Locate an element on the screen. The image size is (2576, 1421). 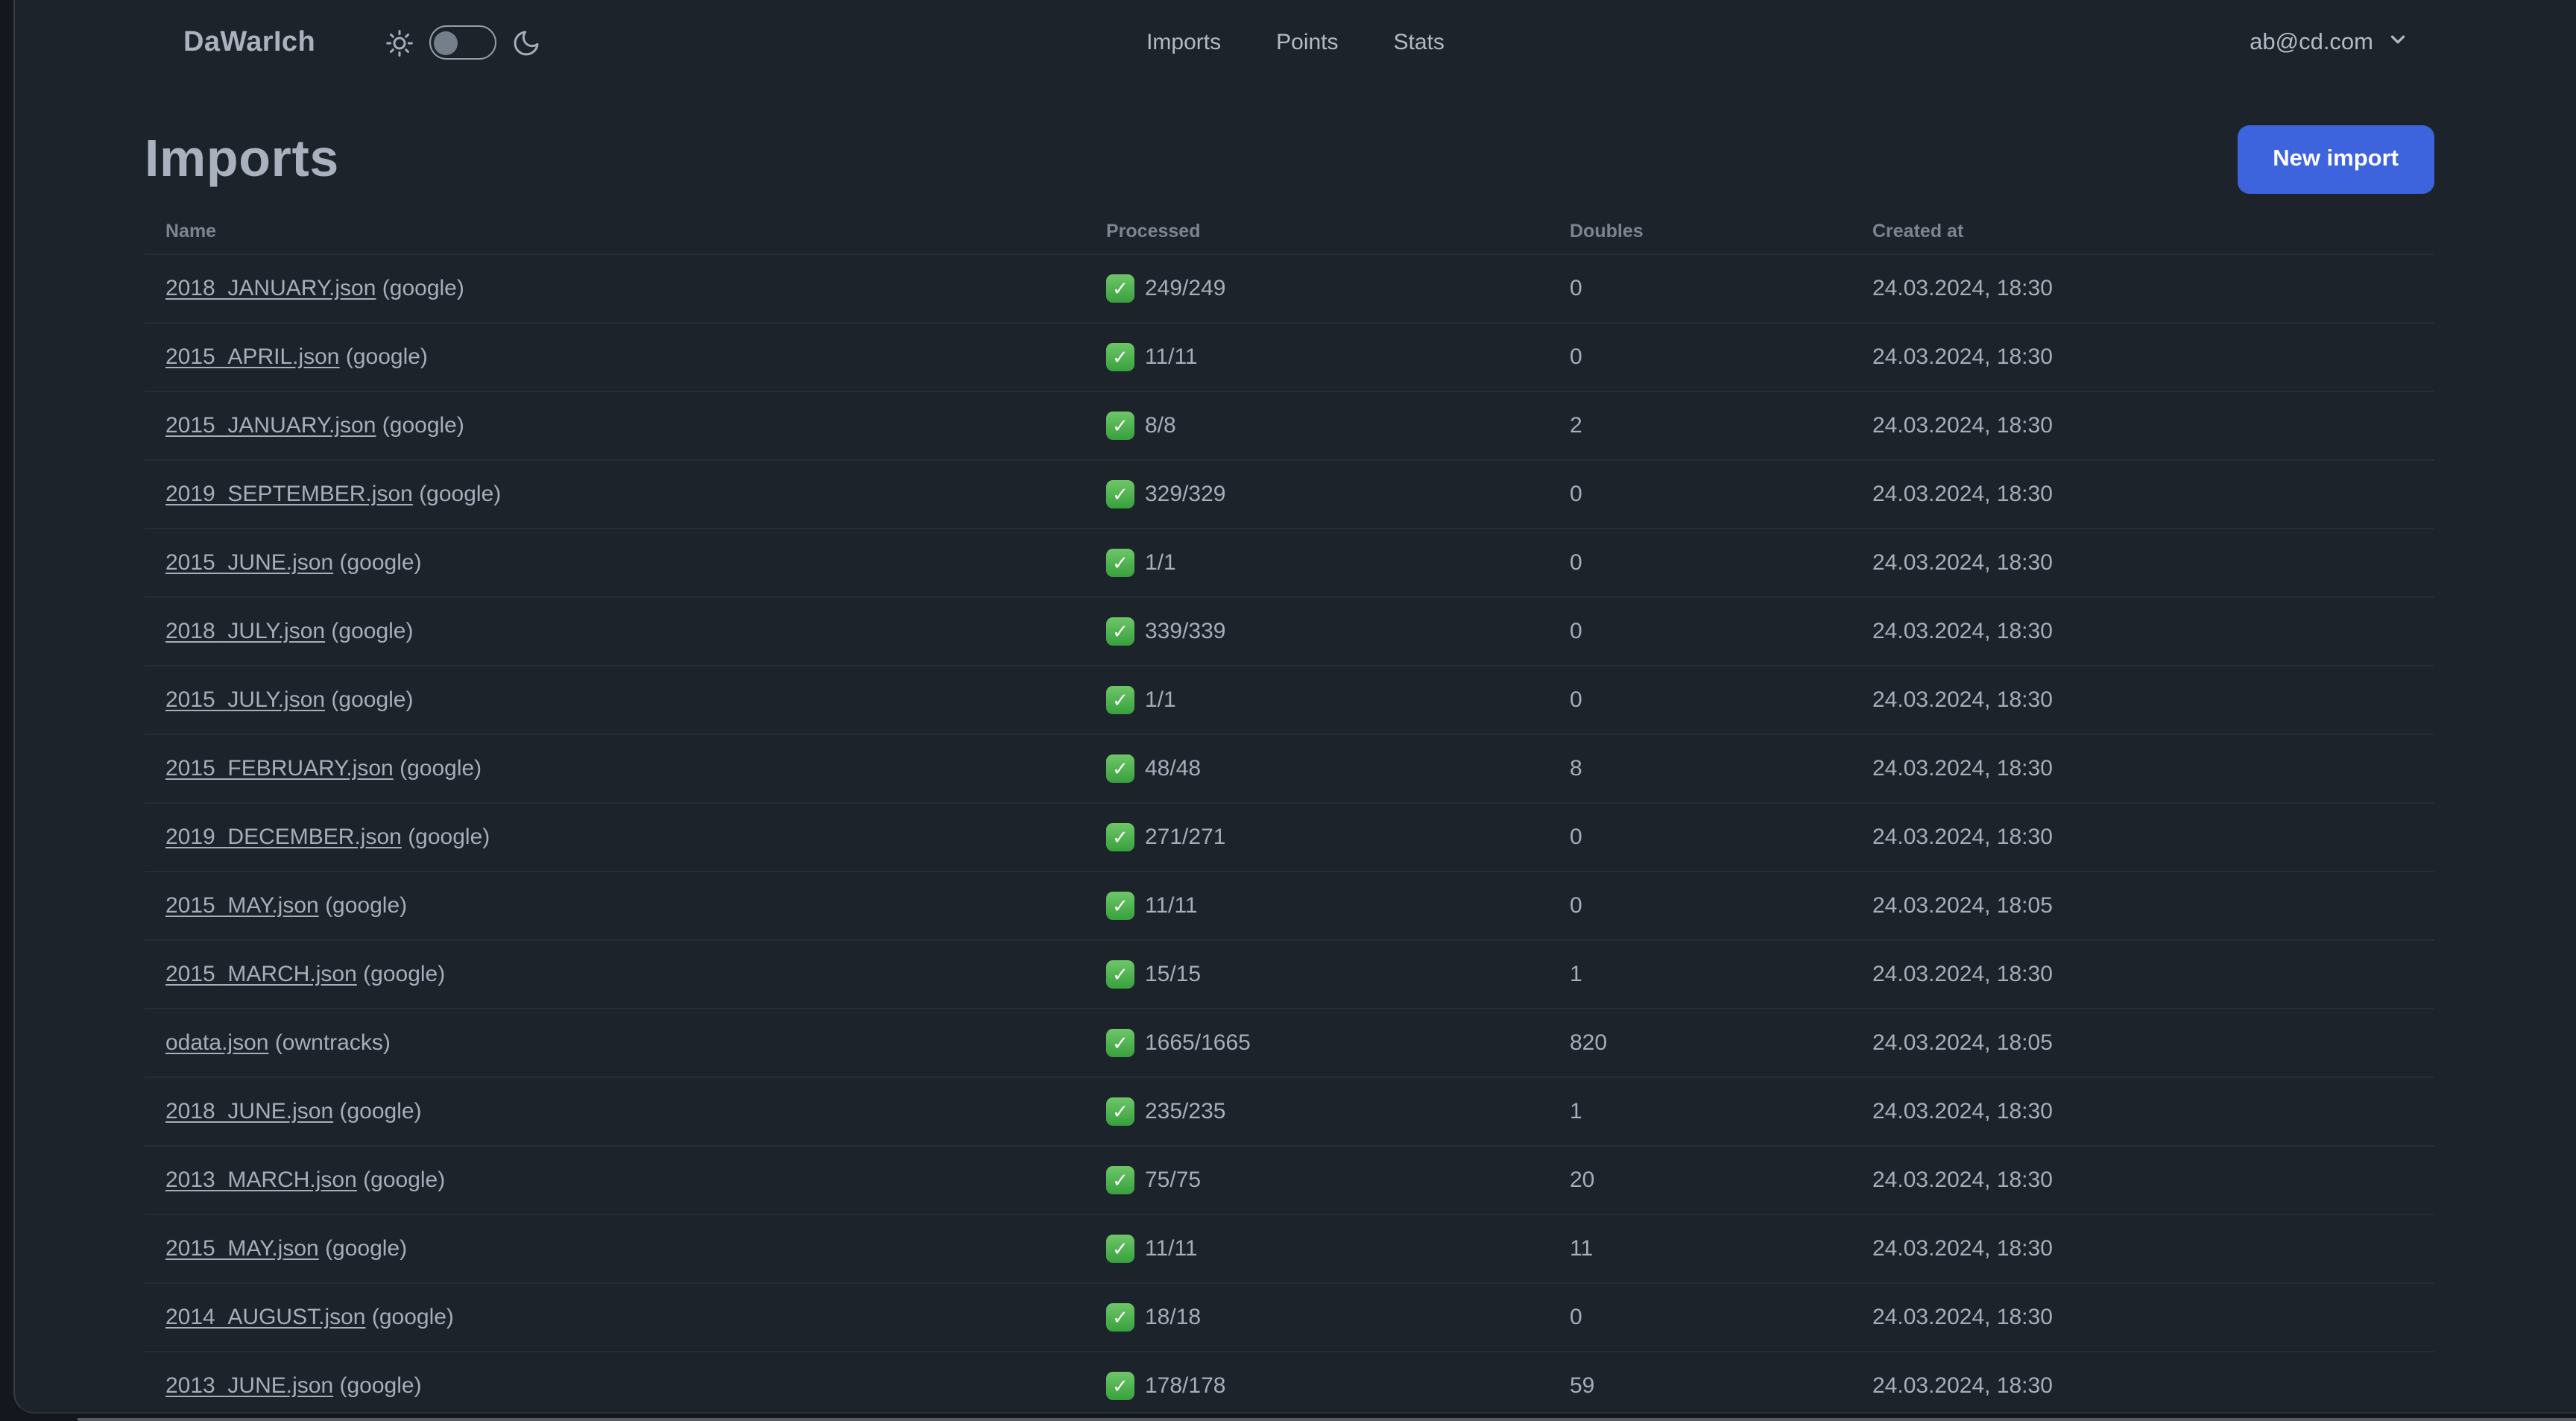
processed-count: 1/1 is located at coordinates (1160, 700).